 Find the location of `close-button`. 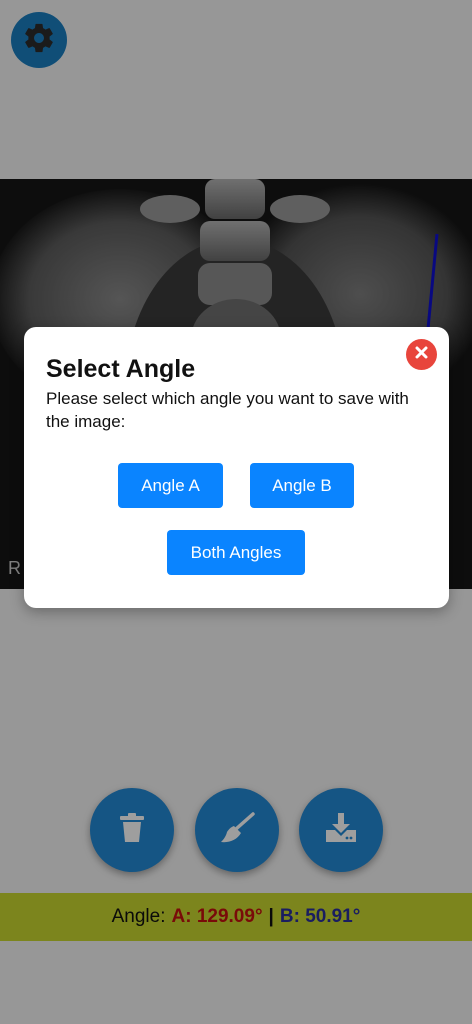

close-button is located at coordinates (421, 354).